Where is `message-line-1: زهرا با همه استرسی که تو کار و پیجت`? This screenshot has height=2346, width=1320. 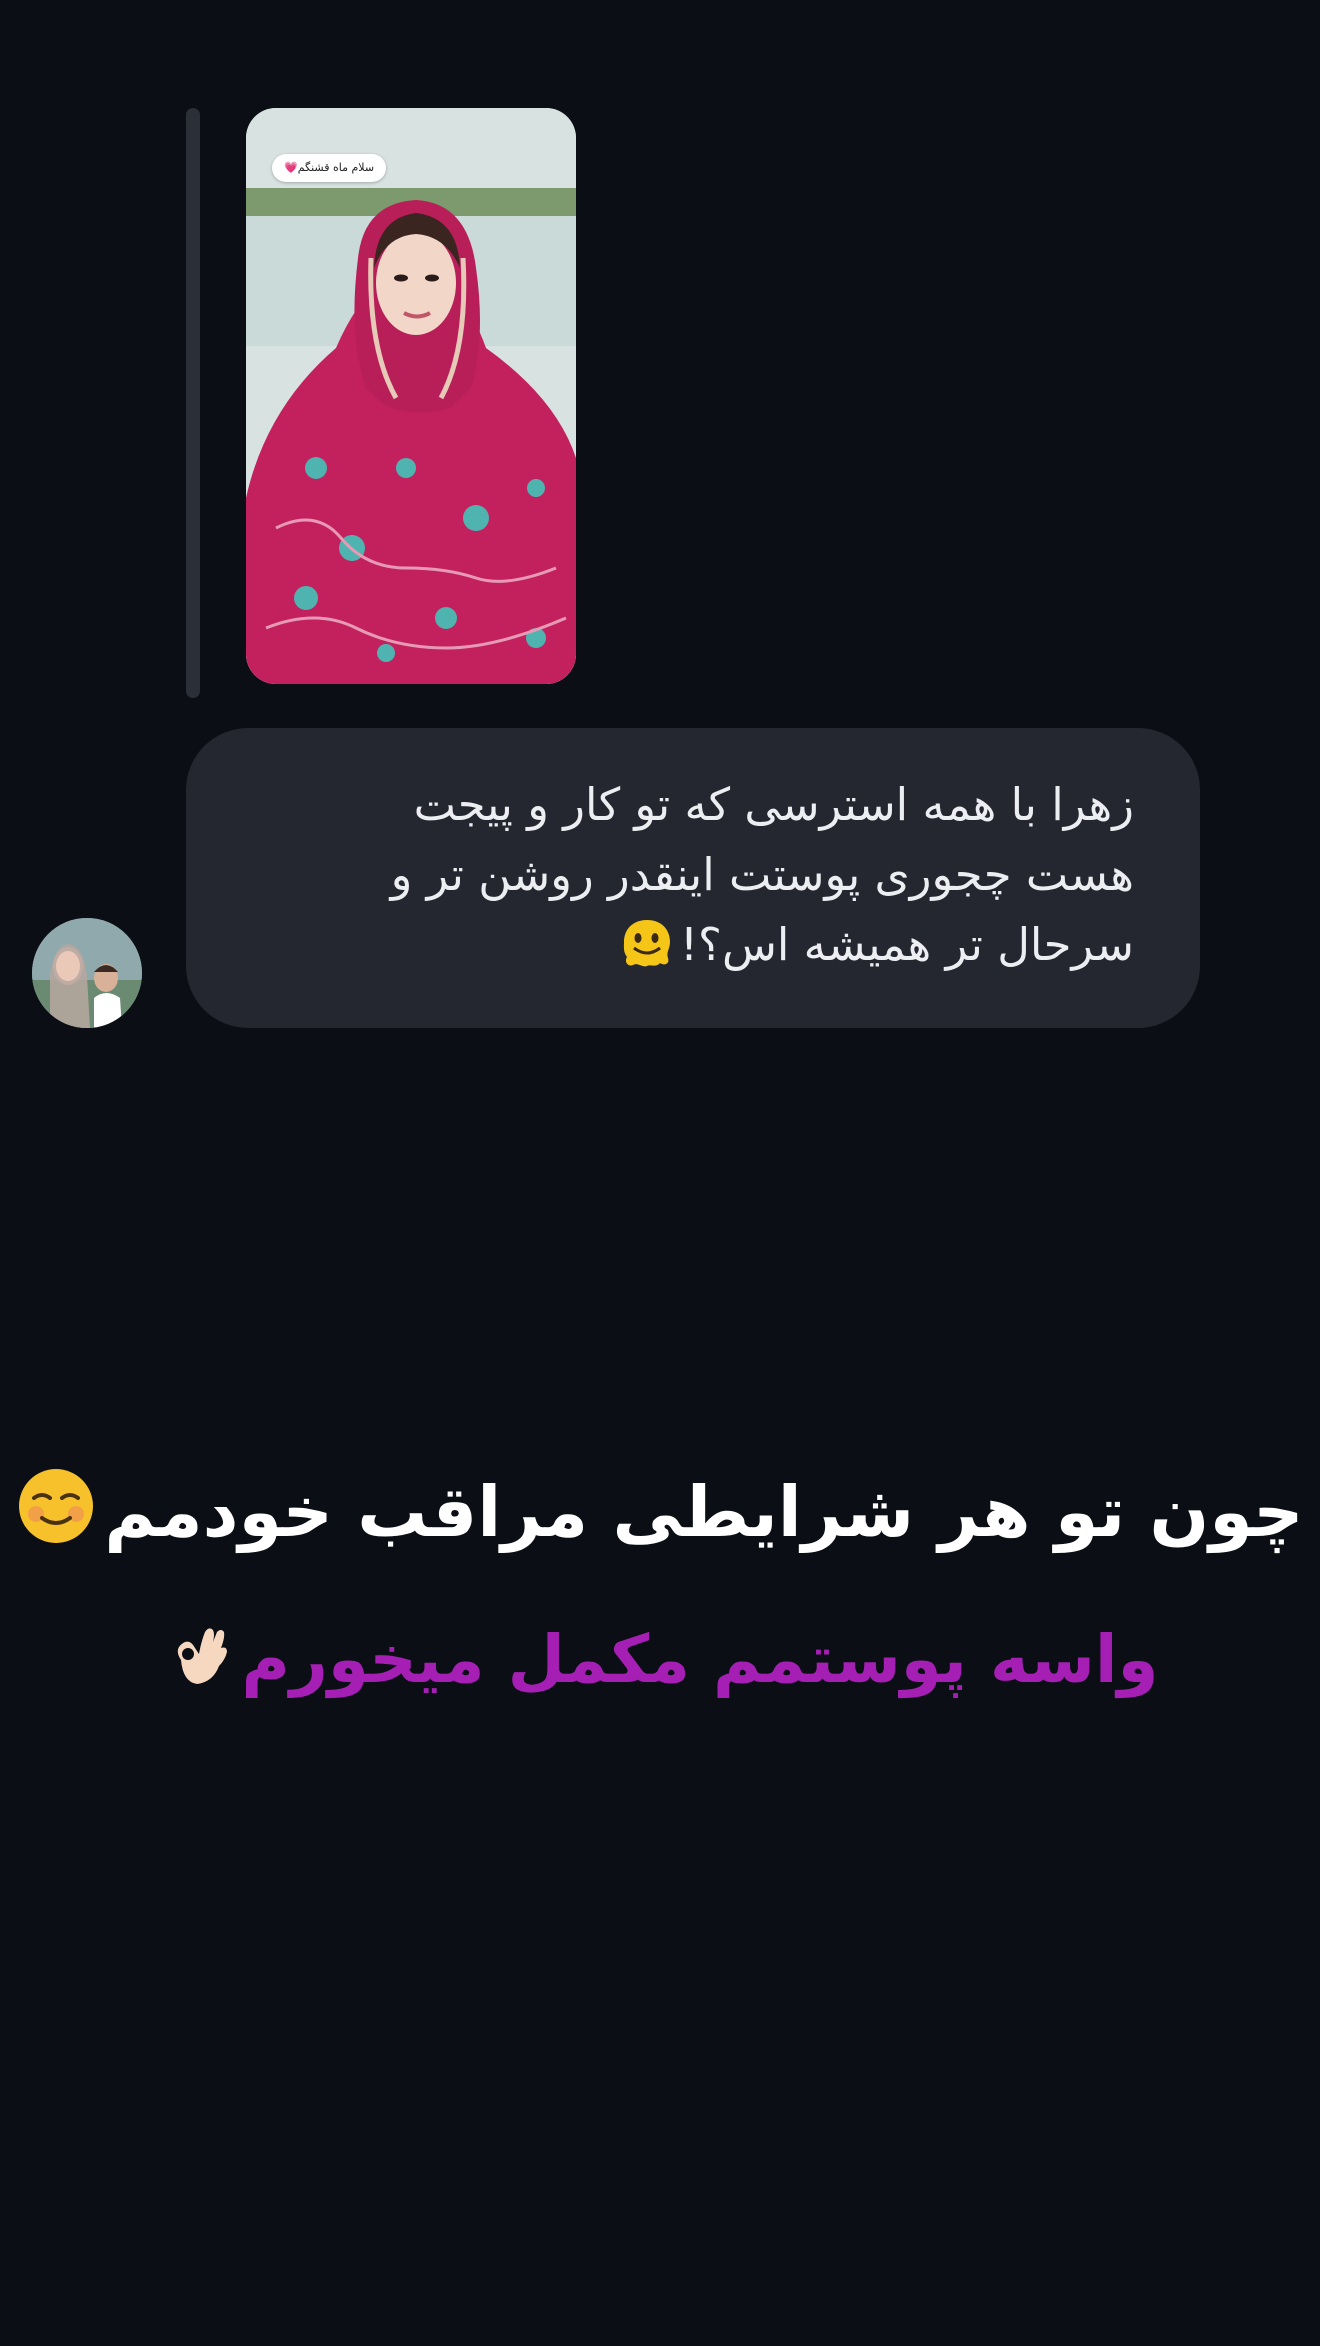
message-line-1: زهرا با همه استرسی که تو کار و پیجت is located at coordinates (773, 804).